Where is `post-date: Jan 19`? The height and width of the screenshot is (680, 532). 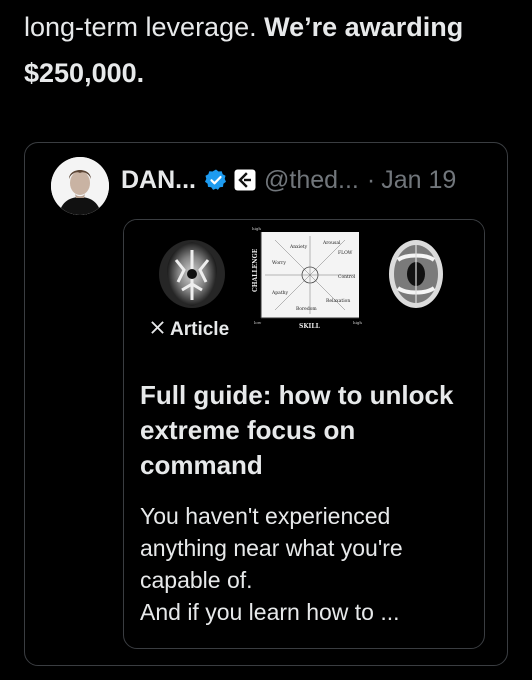 post-date: Jan 19 is located at coordinates (418, 180).